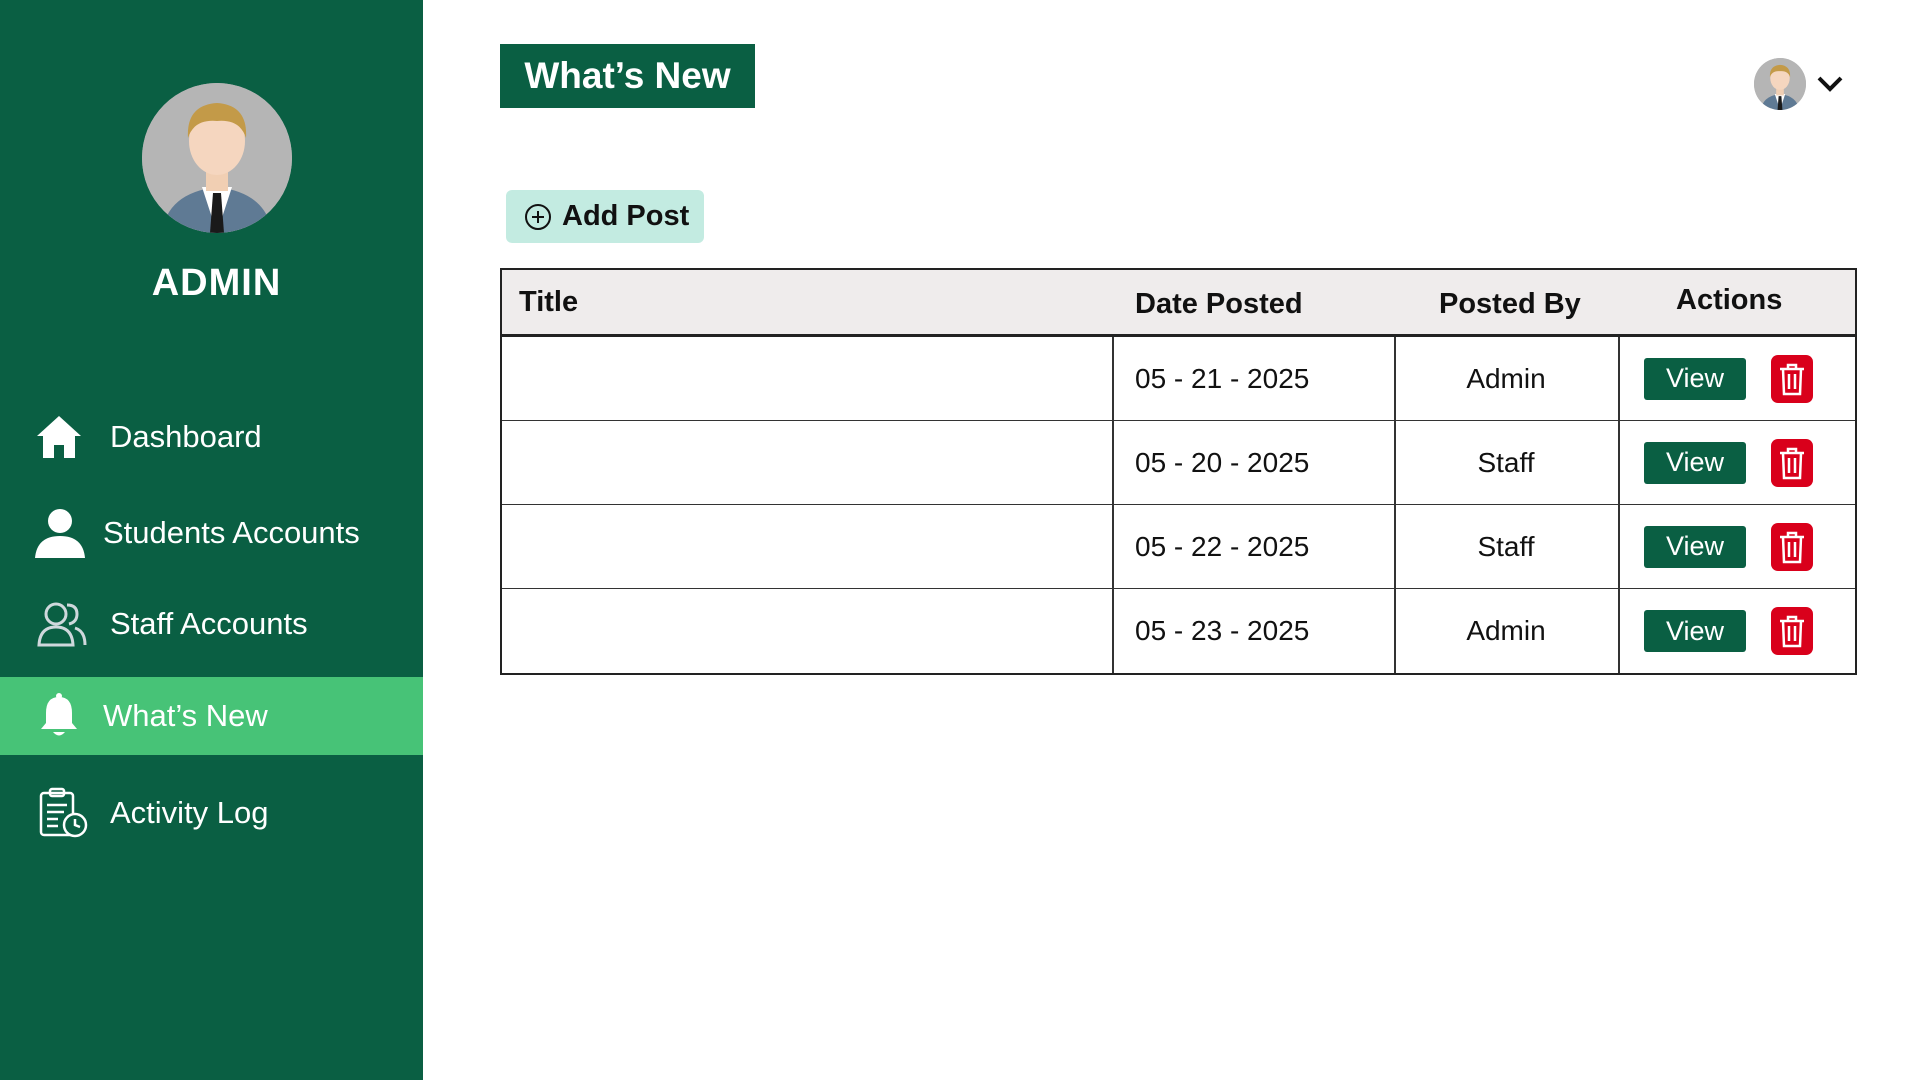 The height and width of the screenshot is (1080, 1920). Describe the element at coordinates (626, 216) in the screenshot. I see `add-post-label: Add Post` at that location.